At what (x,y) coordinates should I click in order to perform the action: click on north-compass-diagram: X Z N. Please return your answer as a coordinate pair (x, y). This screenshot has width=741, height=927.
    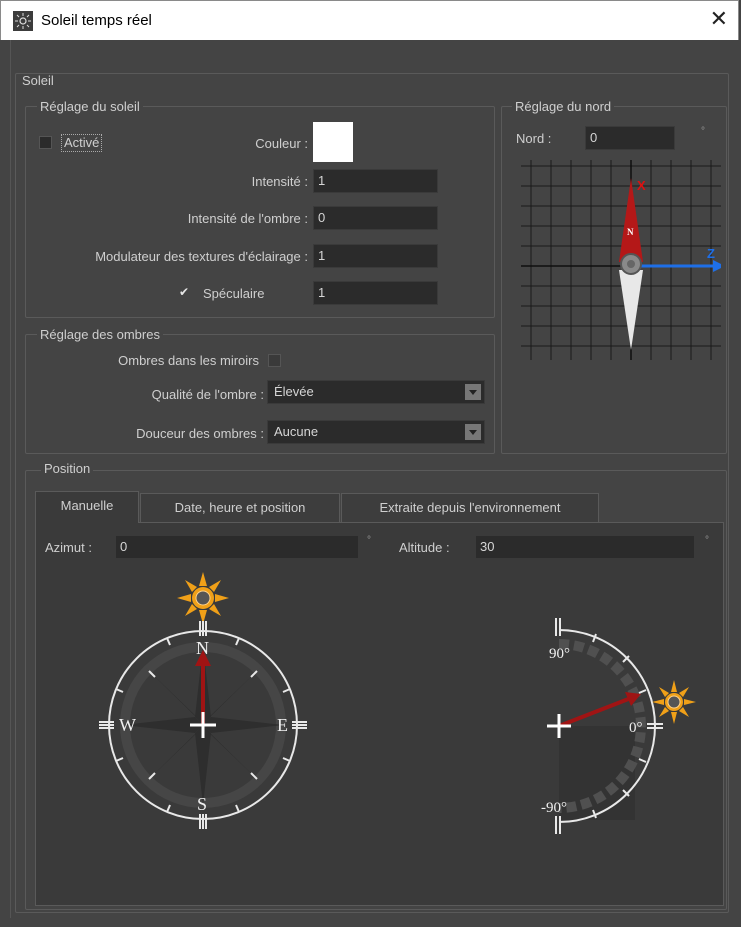
    Looking at the image, I should click on (621, 260).